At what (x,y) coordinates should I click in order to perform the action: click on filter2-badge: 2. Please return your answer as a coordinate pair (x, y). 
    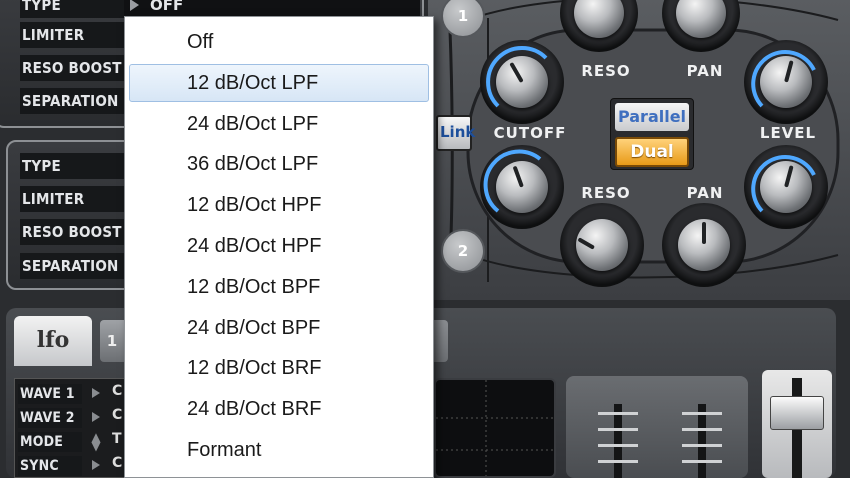
    Looking at the image, I should click on (463, 251).